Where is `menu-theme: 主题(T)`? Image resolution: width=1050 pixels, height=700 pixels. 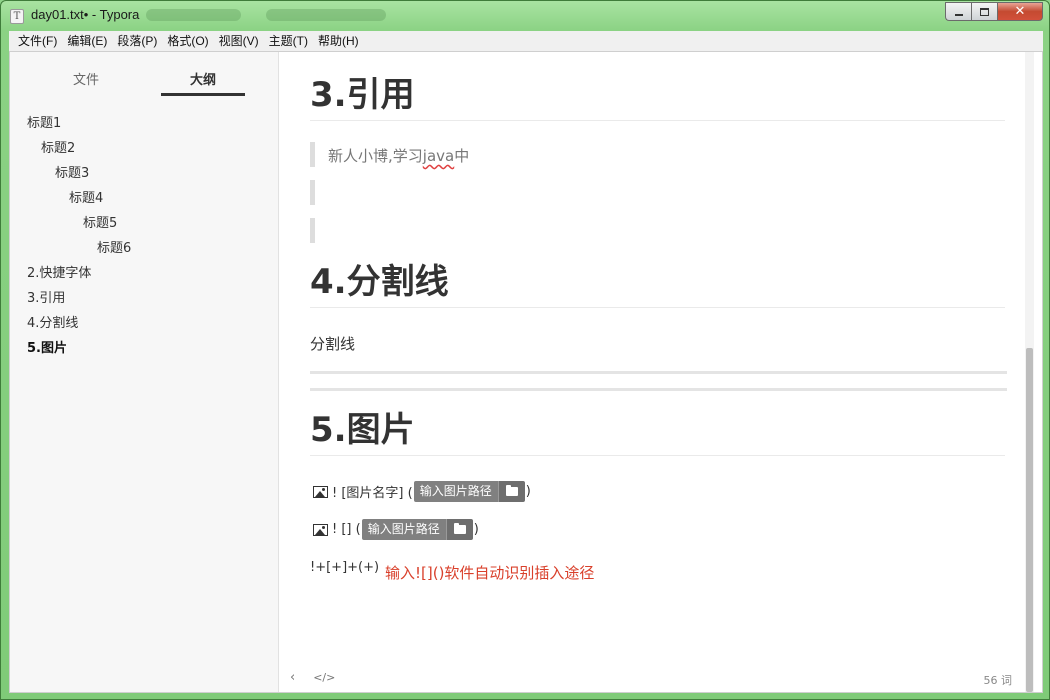 menu-theme: 主题(T) is located at coordinates (288, 41).